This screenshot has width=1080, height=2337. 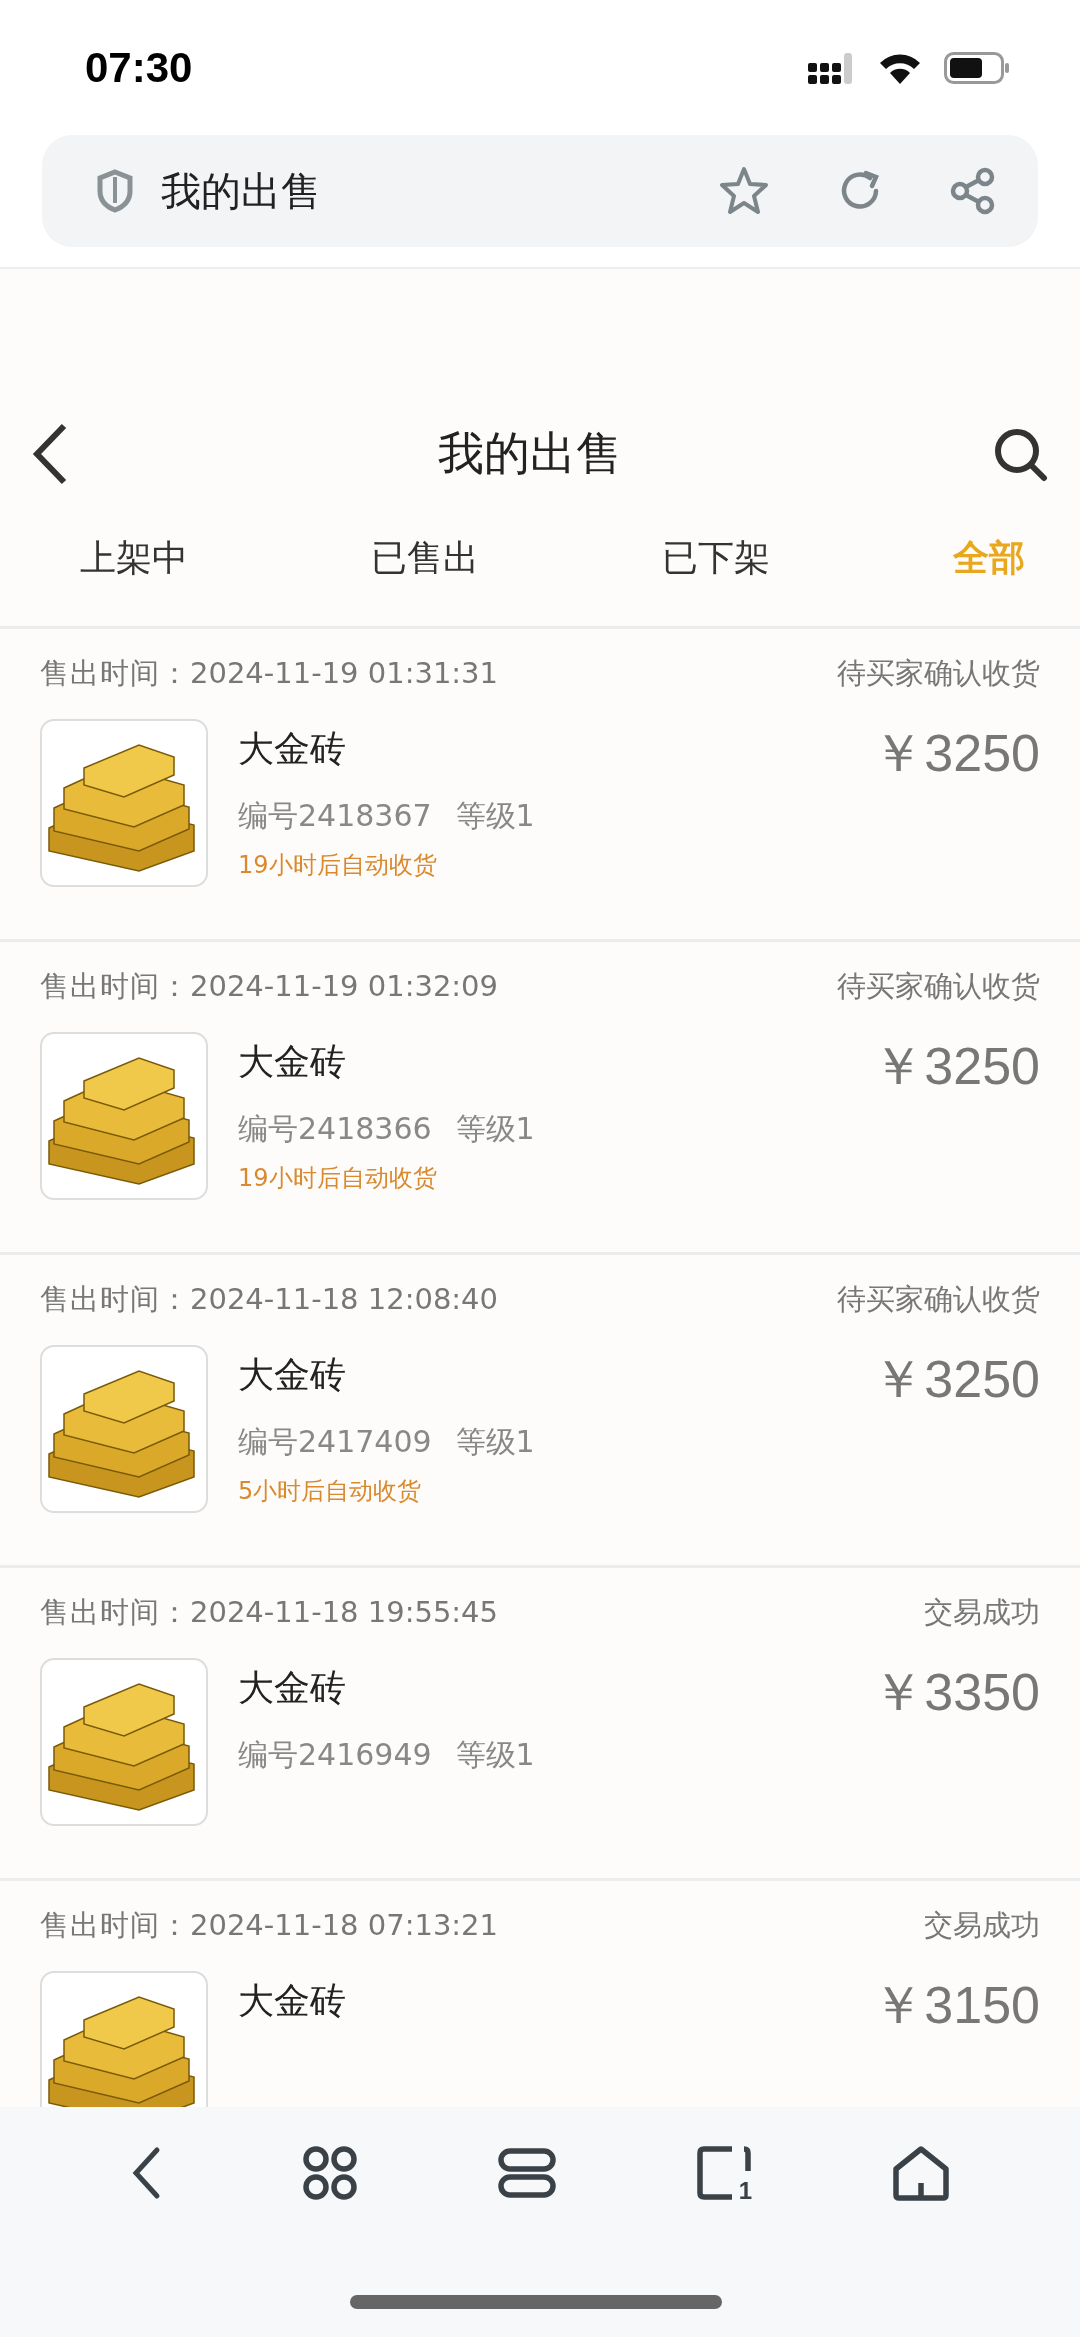 I want to click on item-number: 编号2416949, so click(x=335, y=1755).